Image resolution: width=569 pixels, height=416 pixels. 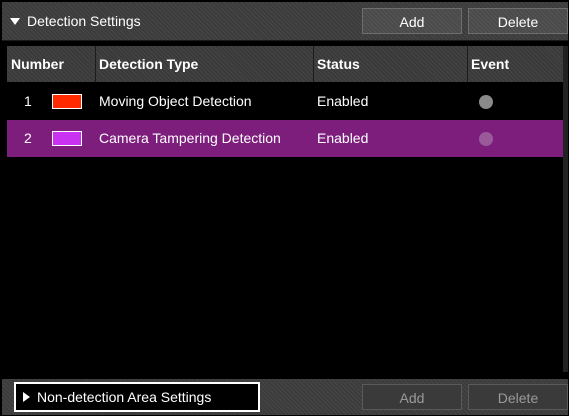 What do you see at coordinates (565, 209) in the screenshot?
I see `table-scrollbar` at bounding box center [565, 209].